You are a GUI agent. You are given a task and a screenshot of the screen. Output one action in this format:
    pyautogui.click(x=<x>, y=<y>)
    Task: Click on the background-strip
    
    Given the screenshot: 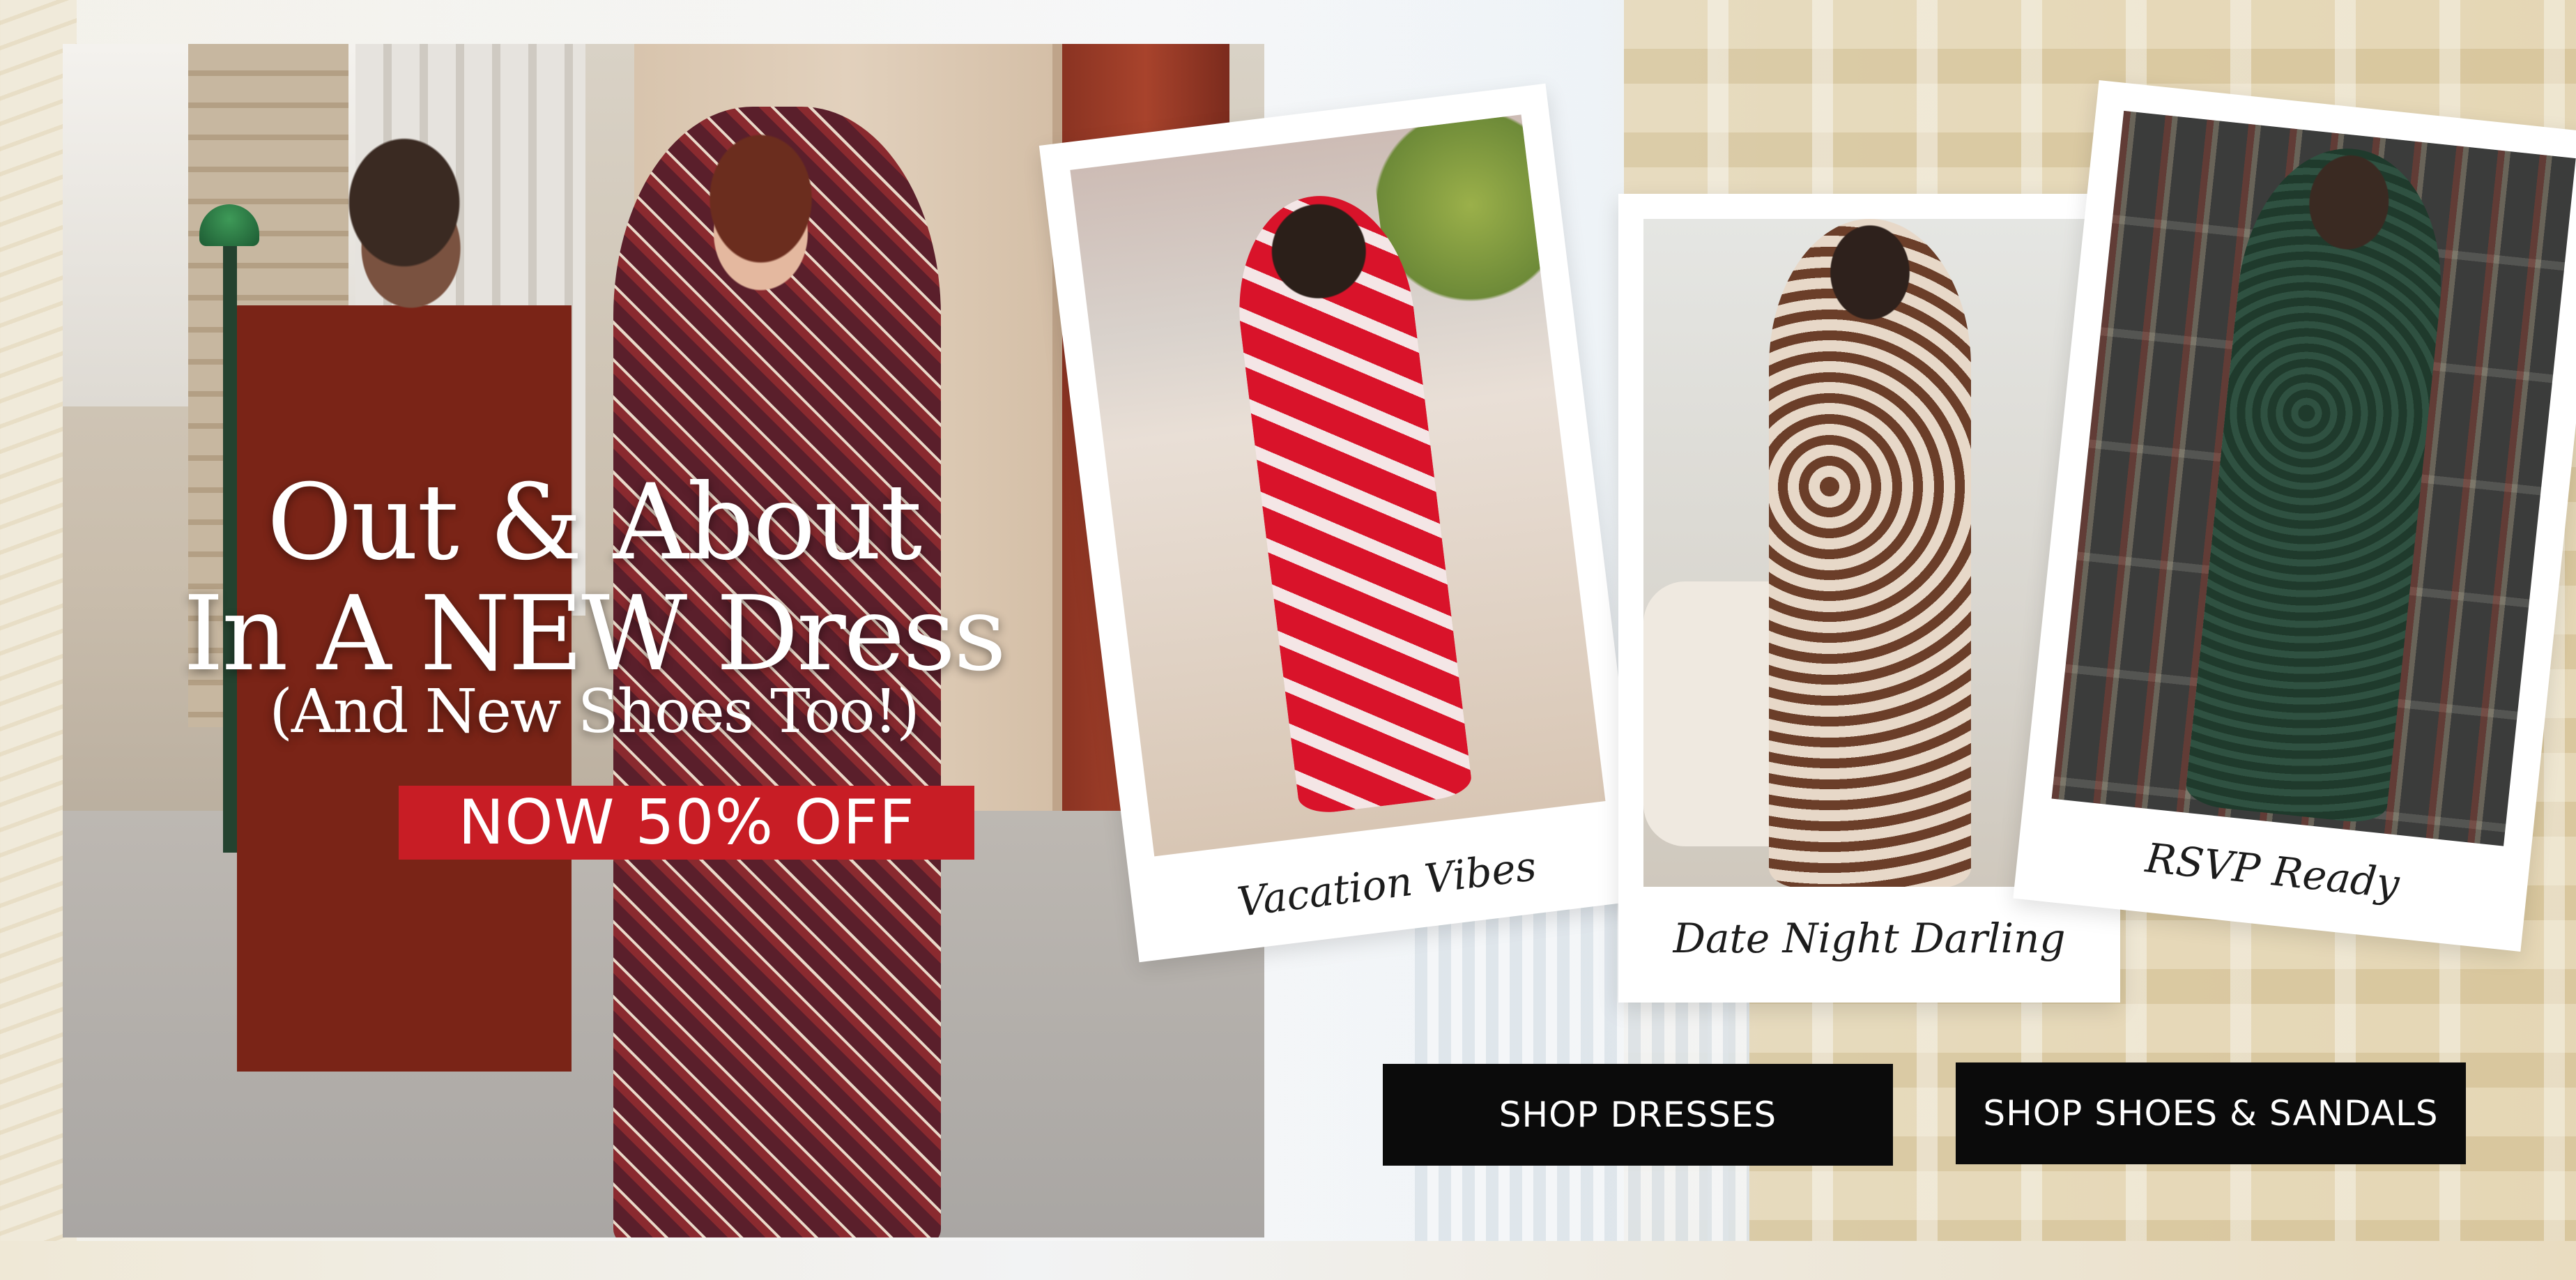 What is the action you would take?
    pyautogui.click(x=1288, y=1260)
    